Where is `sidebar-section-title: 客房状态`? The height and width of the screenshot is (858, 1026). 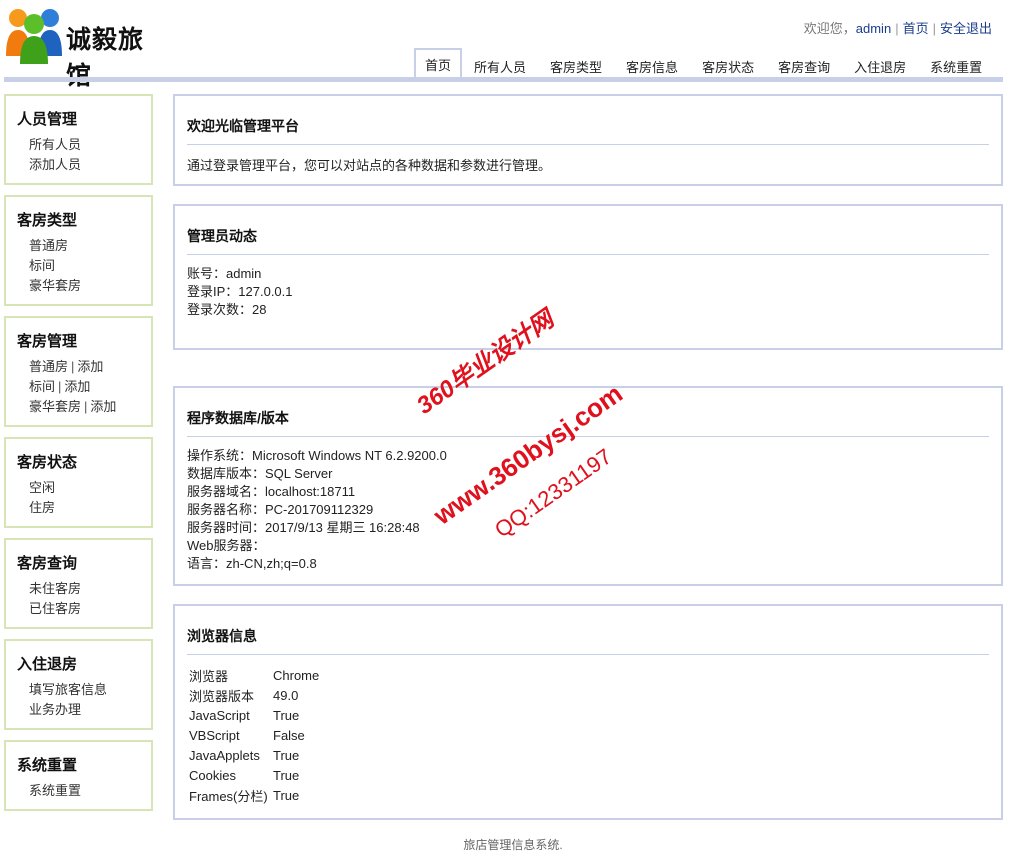 sidebar-section-title: 客房状态 is located at coordinates (47, 462).